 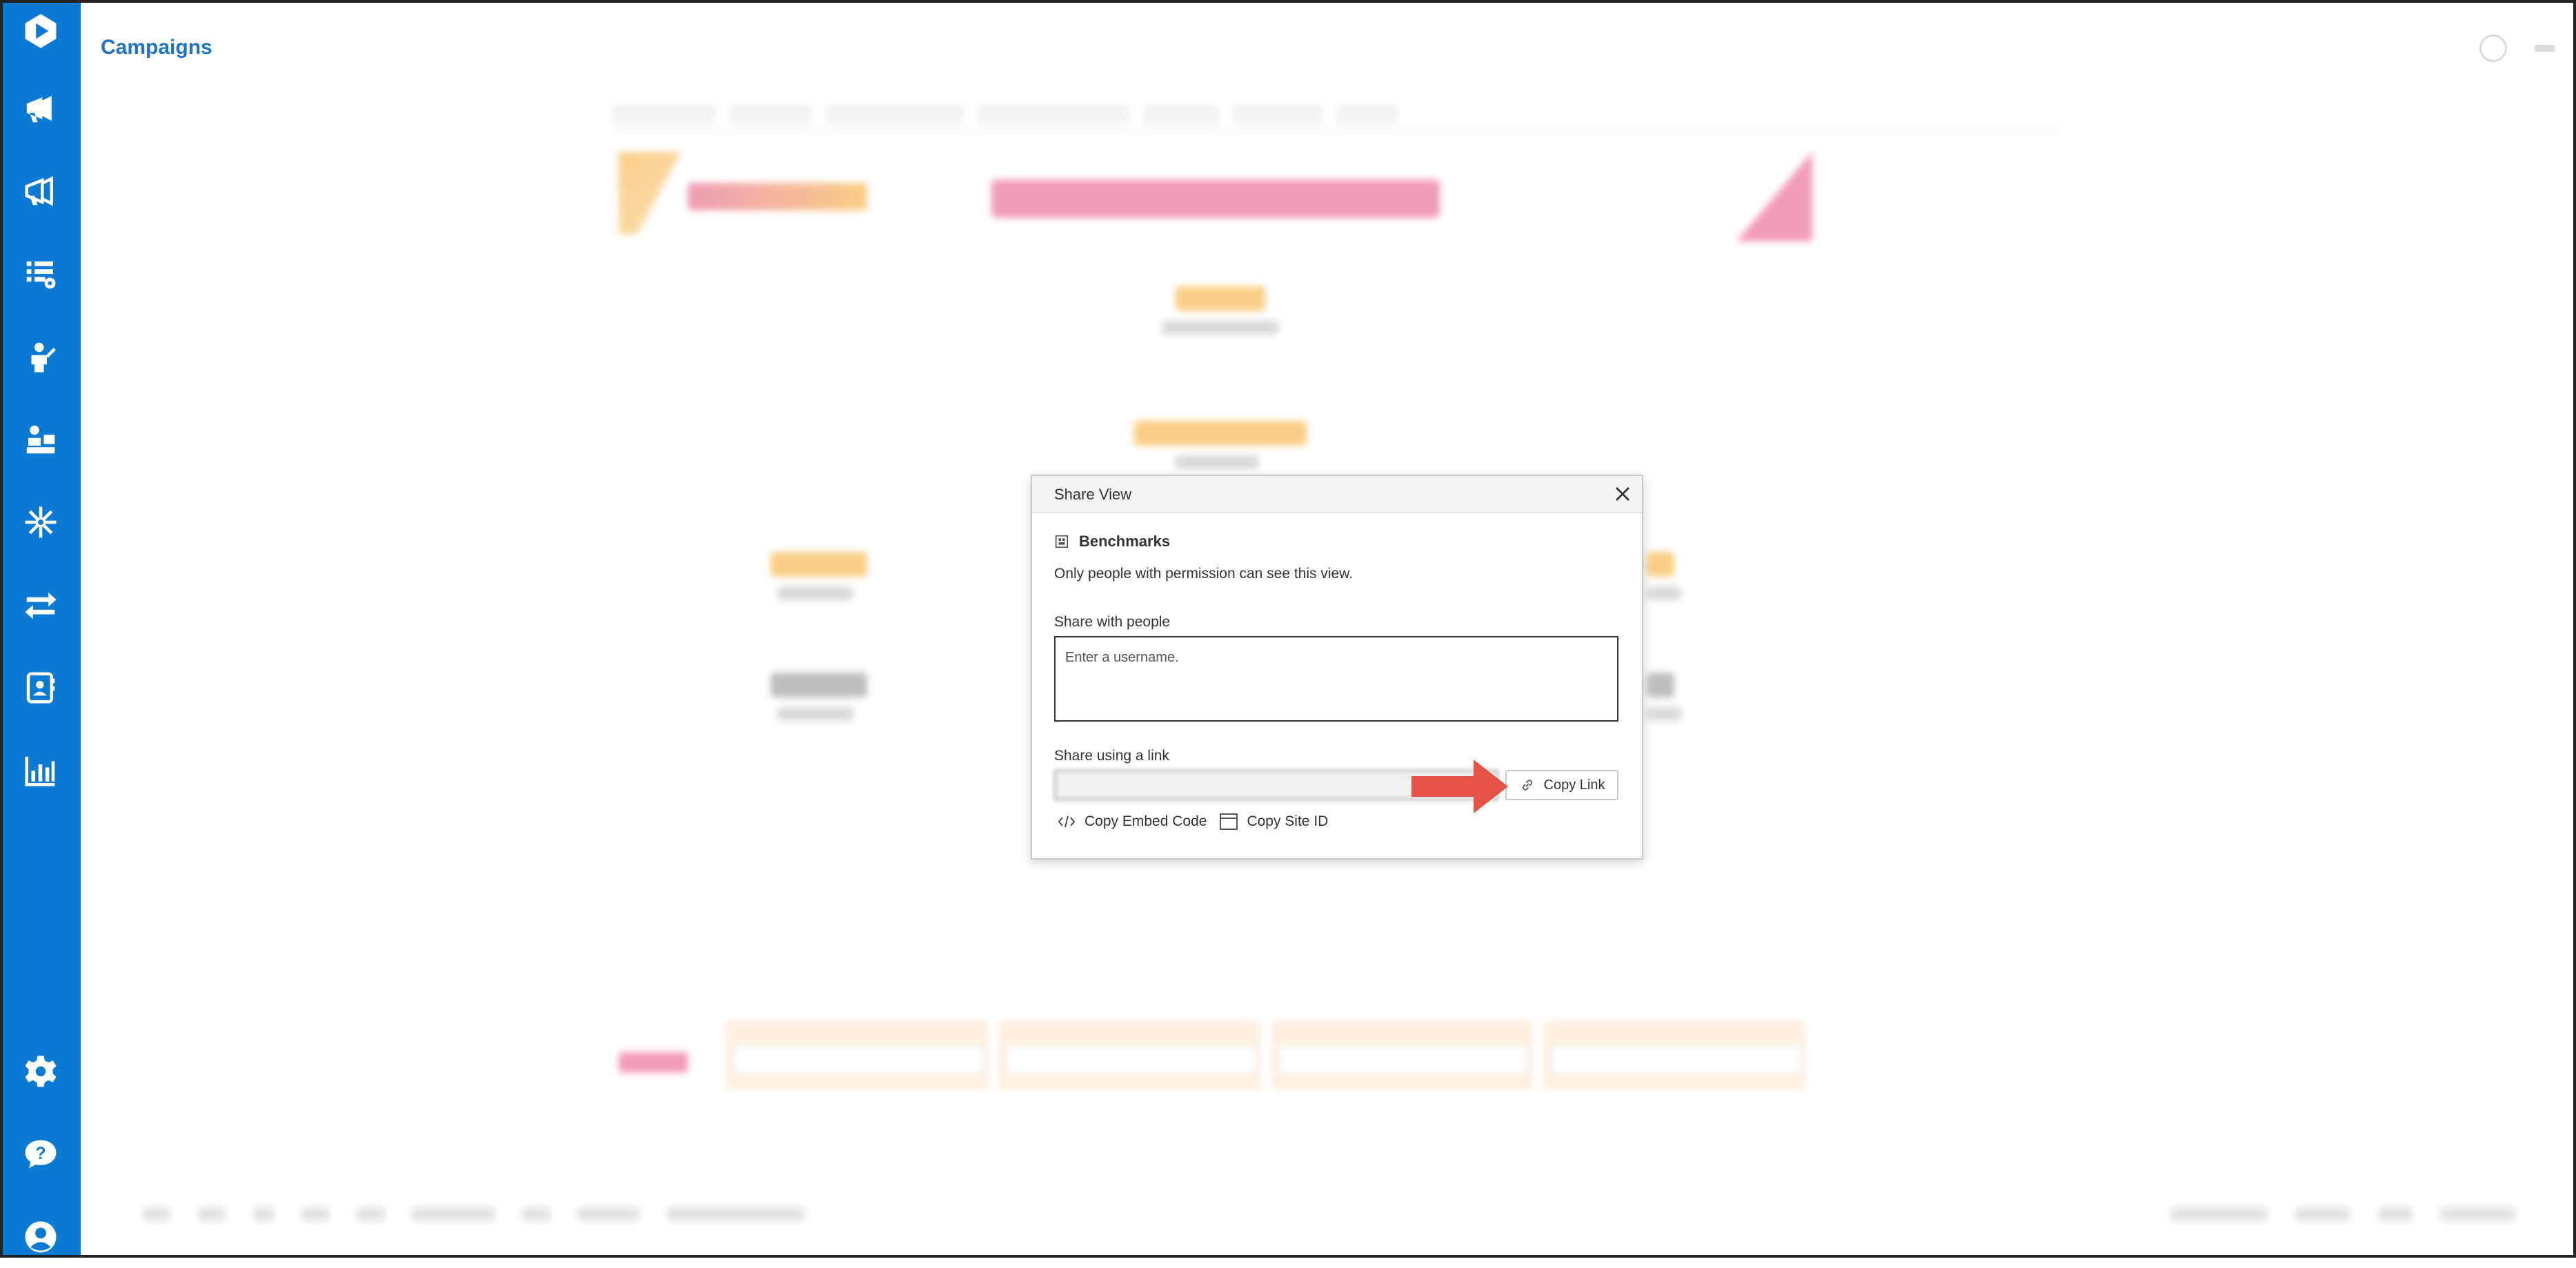 What do you see at coordinates (1350, 1214) in the screenshot?
I see `dashboard-toolbar` at bounding box center [1350, 1214].